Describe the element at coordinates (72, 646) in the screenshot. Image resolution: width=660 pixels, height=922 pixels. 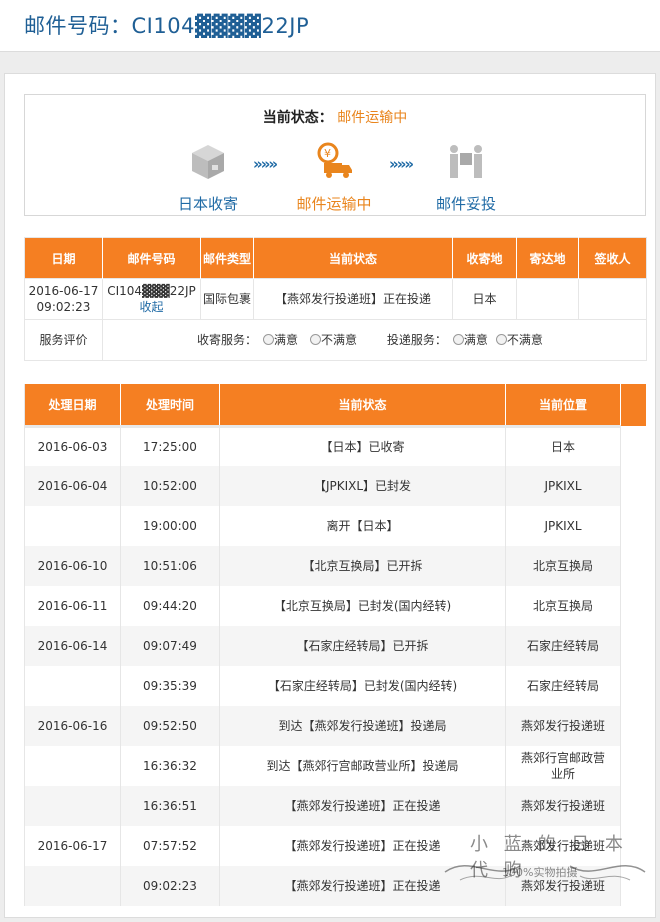
I see `tracking-date: 2016-06-14` at that location.